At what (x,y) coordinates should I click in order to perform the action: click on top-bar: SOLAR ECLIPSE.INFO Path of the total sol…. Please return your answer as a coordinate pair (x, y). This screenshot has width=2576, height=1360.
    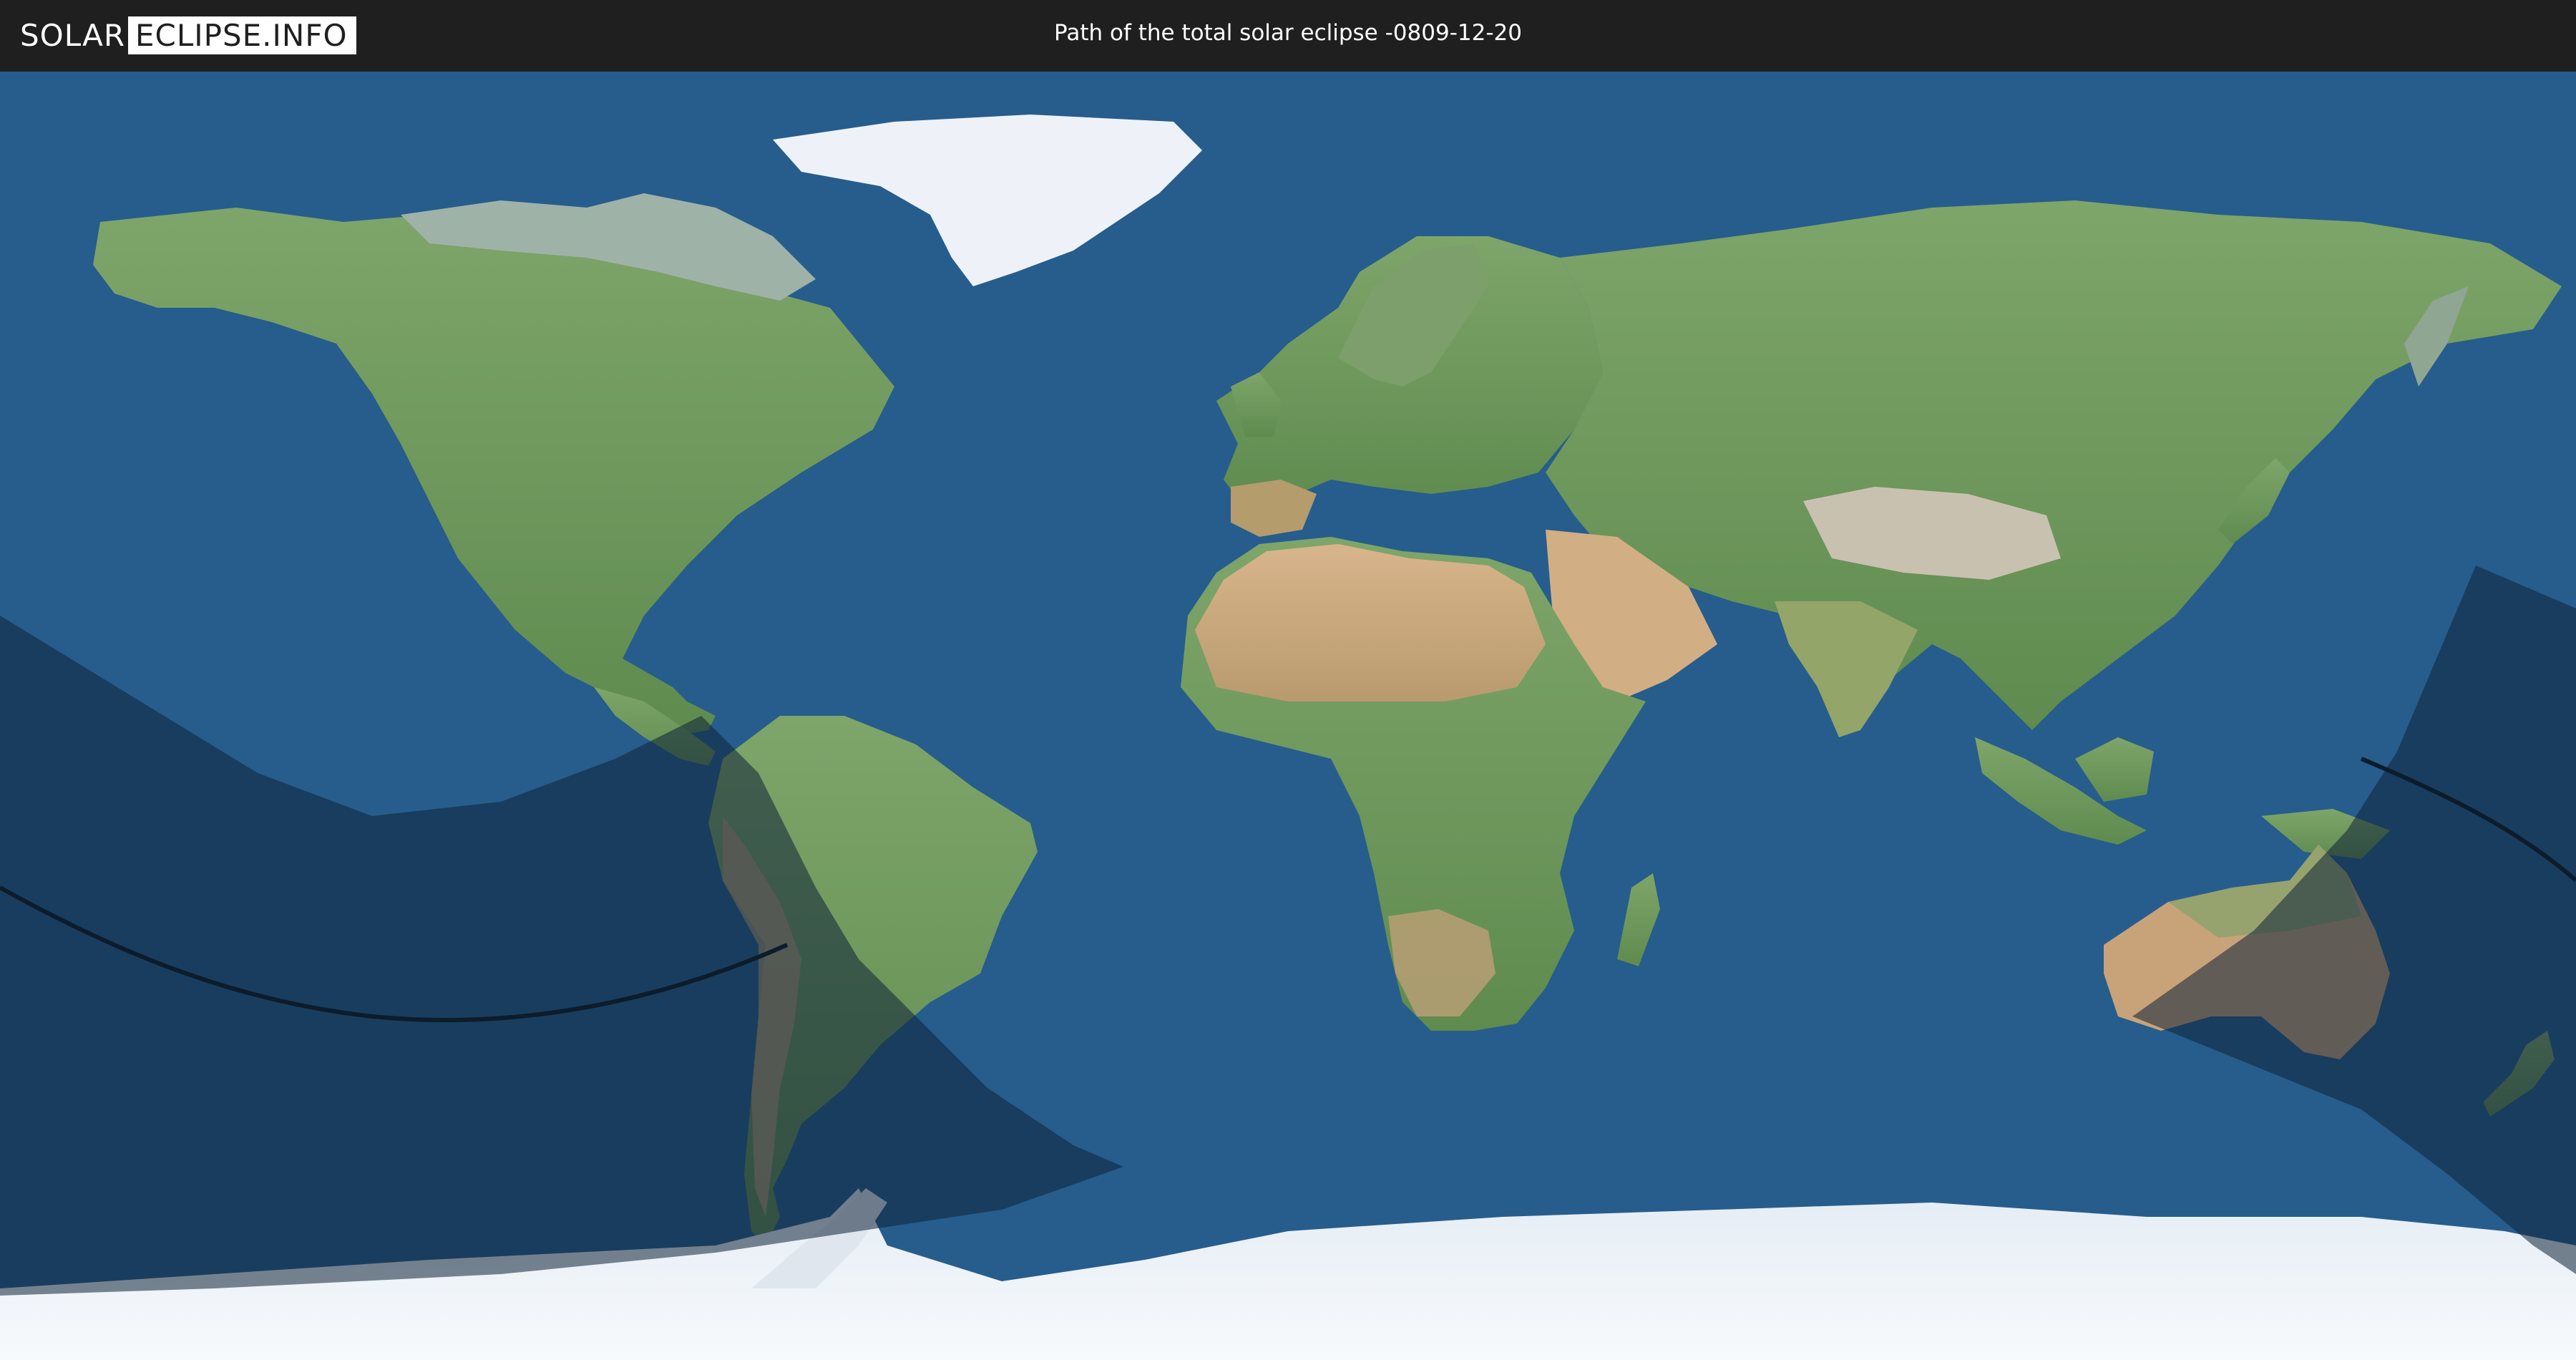
    Looking at the image, I should click on (1288, 36).